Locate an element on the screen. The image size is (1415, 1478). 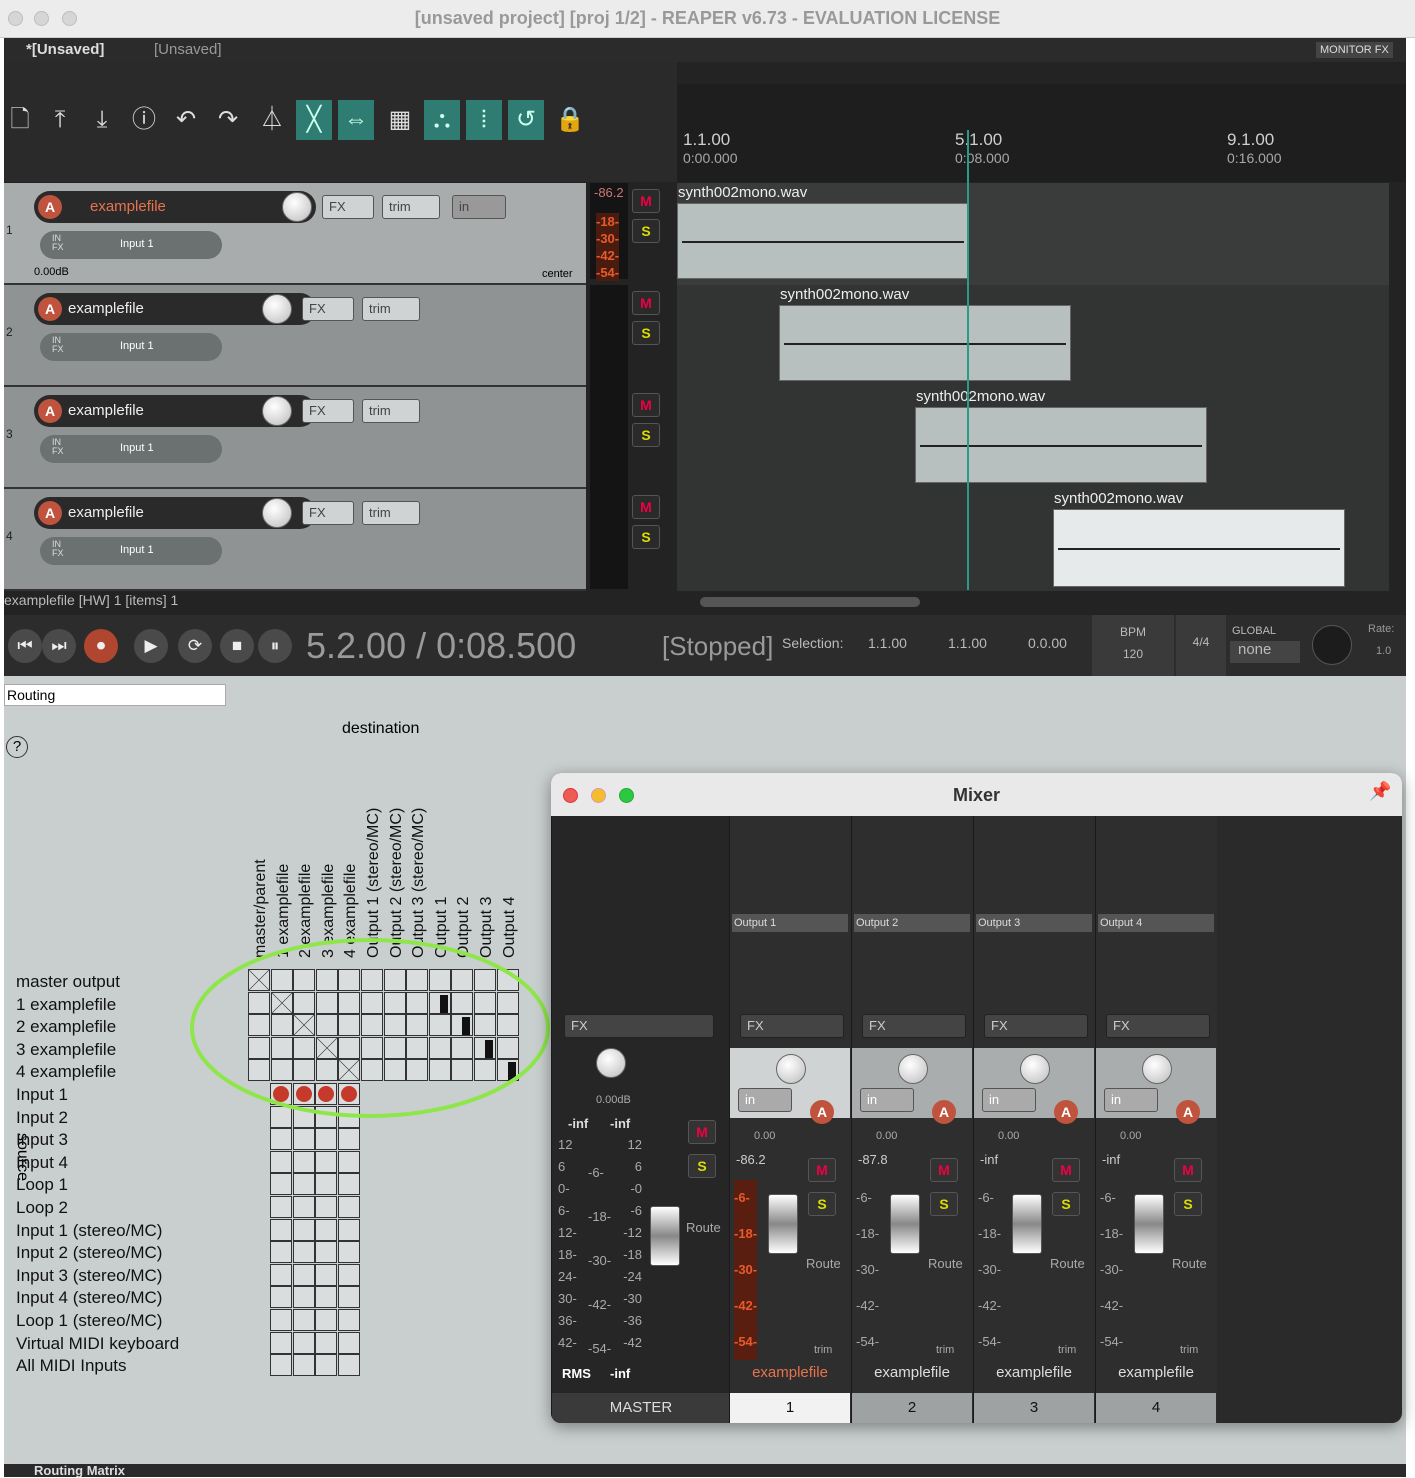
tab-project-2: [Unsaved] is located at coordinates (188, 49).